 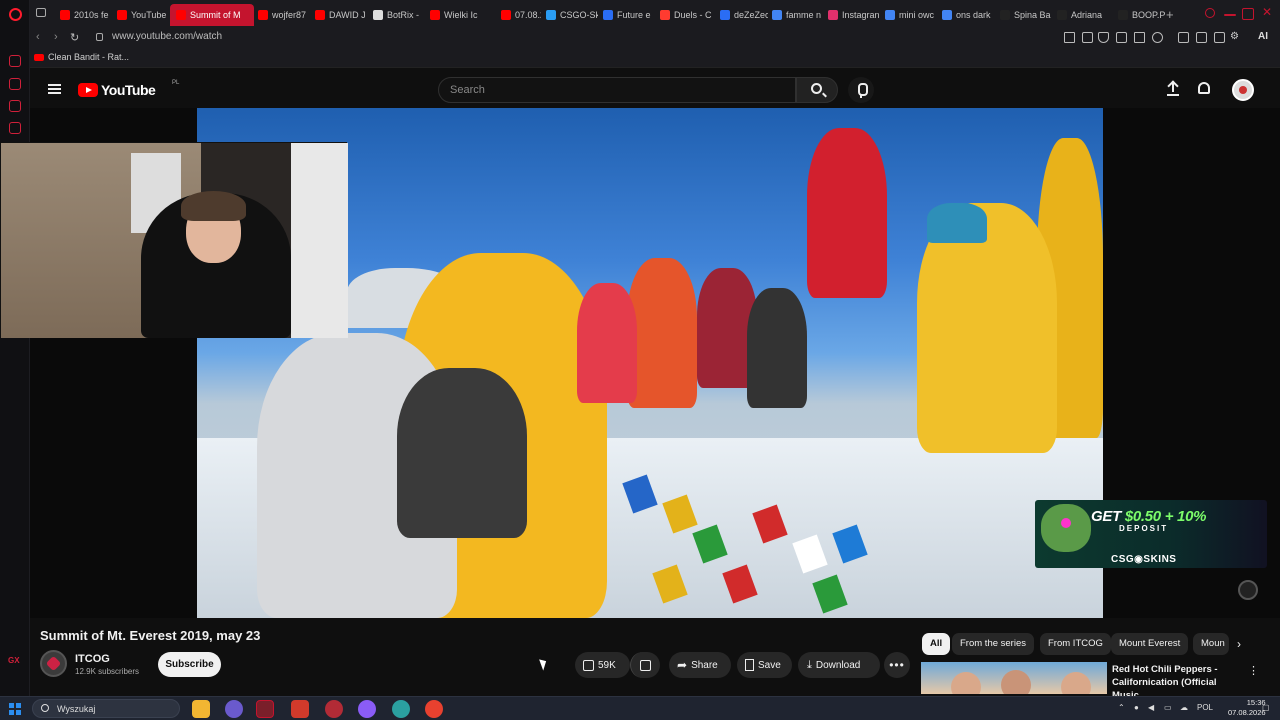 What do you see at coordinates (15, 709) in the screenshot?
I see `windows-start-icon` at bounding box center [15, 709].